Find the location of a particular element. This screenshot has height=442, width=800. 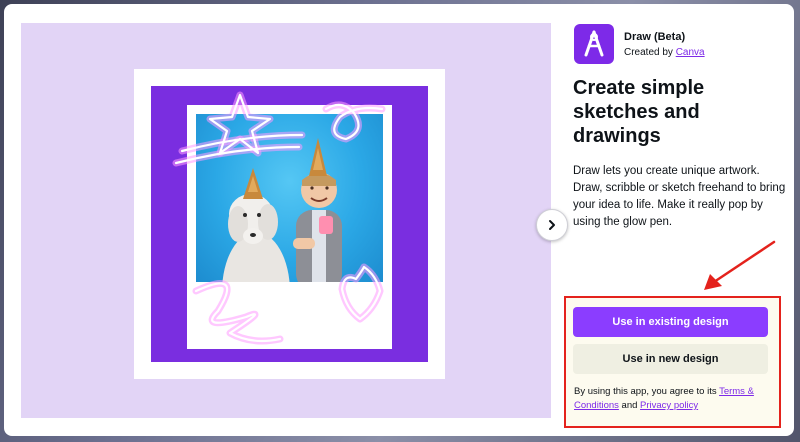

creator-link: Canva is located at coordinates (690, 52).